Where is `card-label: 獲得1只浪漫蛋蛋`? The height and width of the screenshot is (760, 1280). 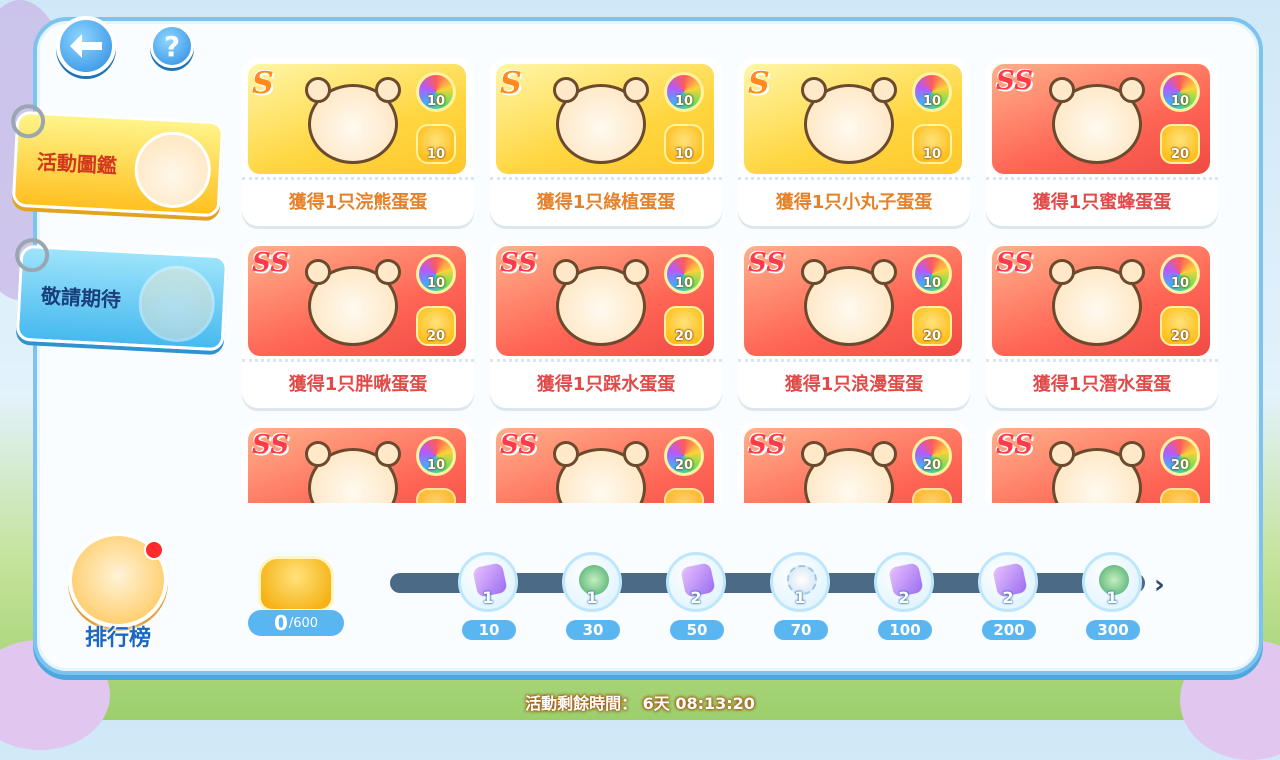
card-label: 獲得1只浪漫蛋蛋 is located at coordinates (854, 384).